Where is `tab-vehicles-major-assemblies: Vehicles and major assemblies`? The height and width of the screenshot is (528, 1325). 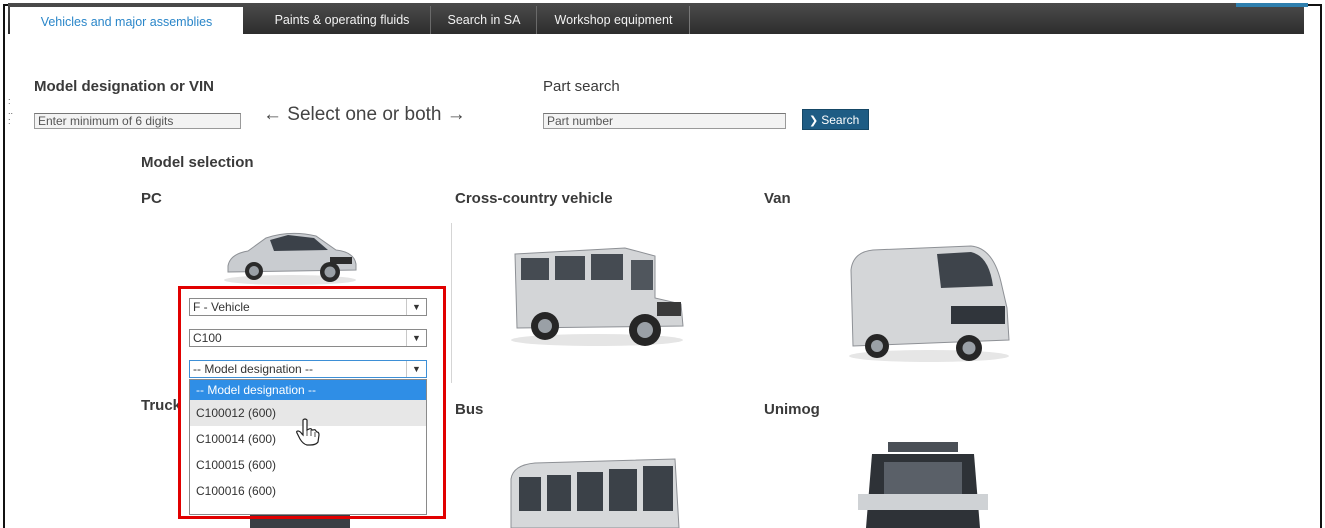 tab-vehicles-major-assemblies: Vehicles and major assemblies is located at coordinates (126, 22).